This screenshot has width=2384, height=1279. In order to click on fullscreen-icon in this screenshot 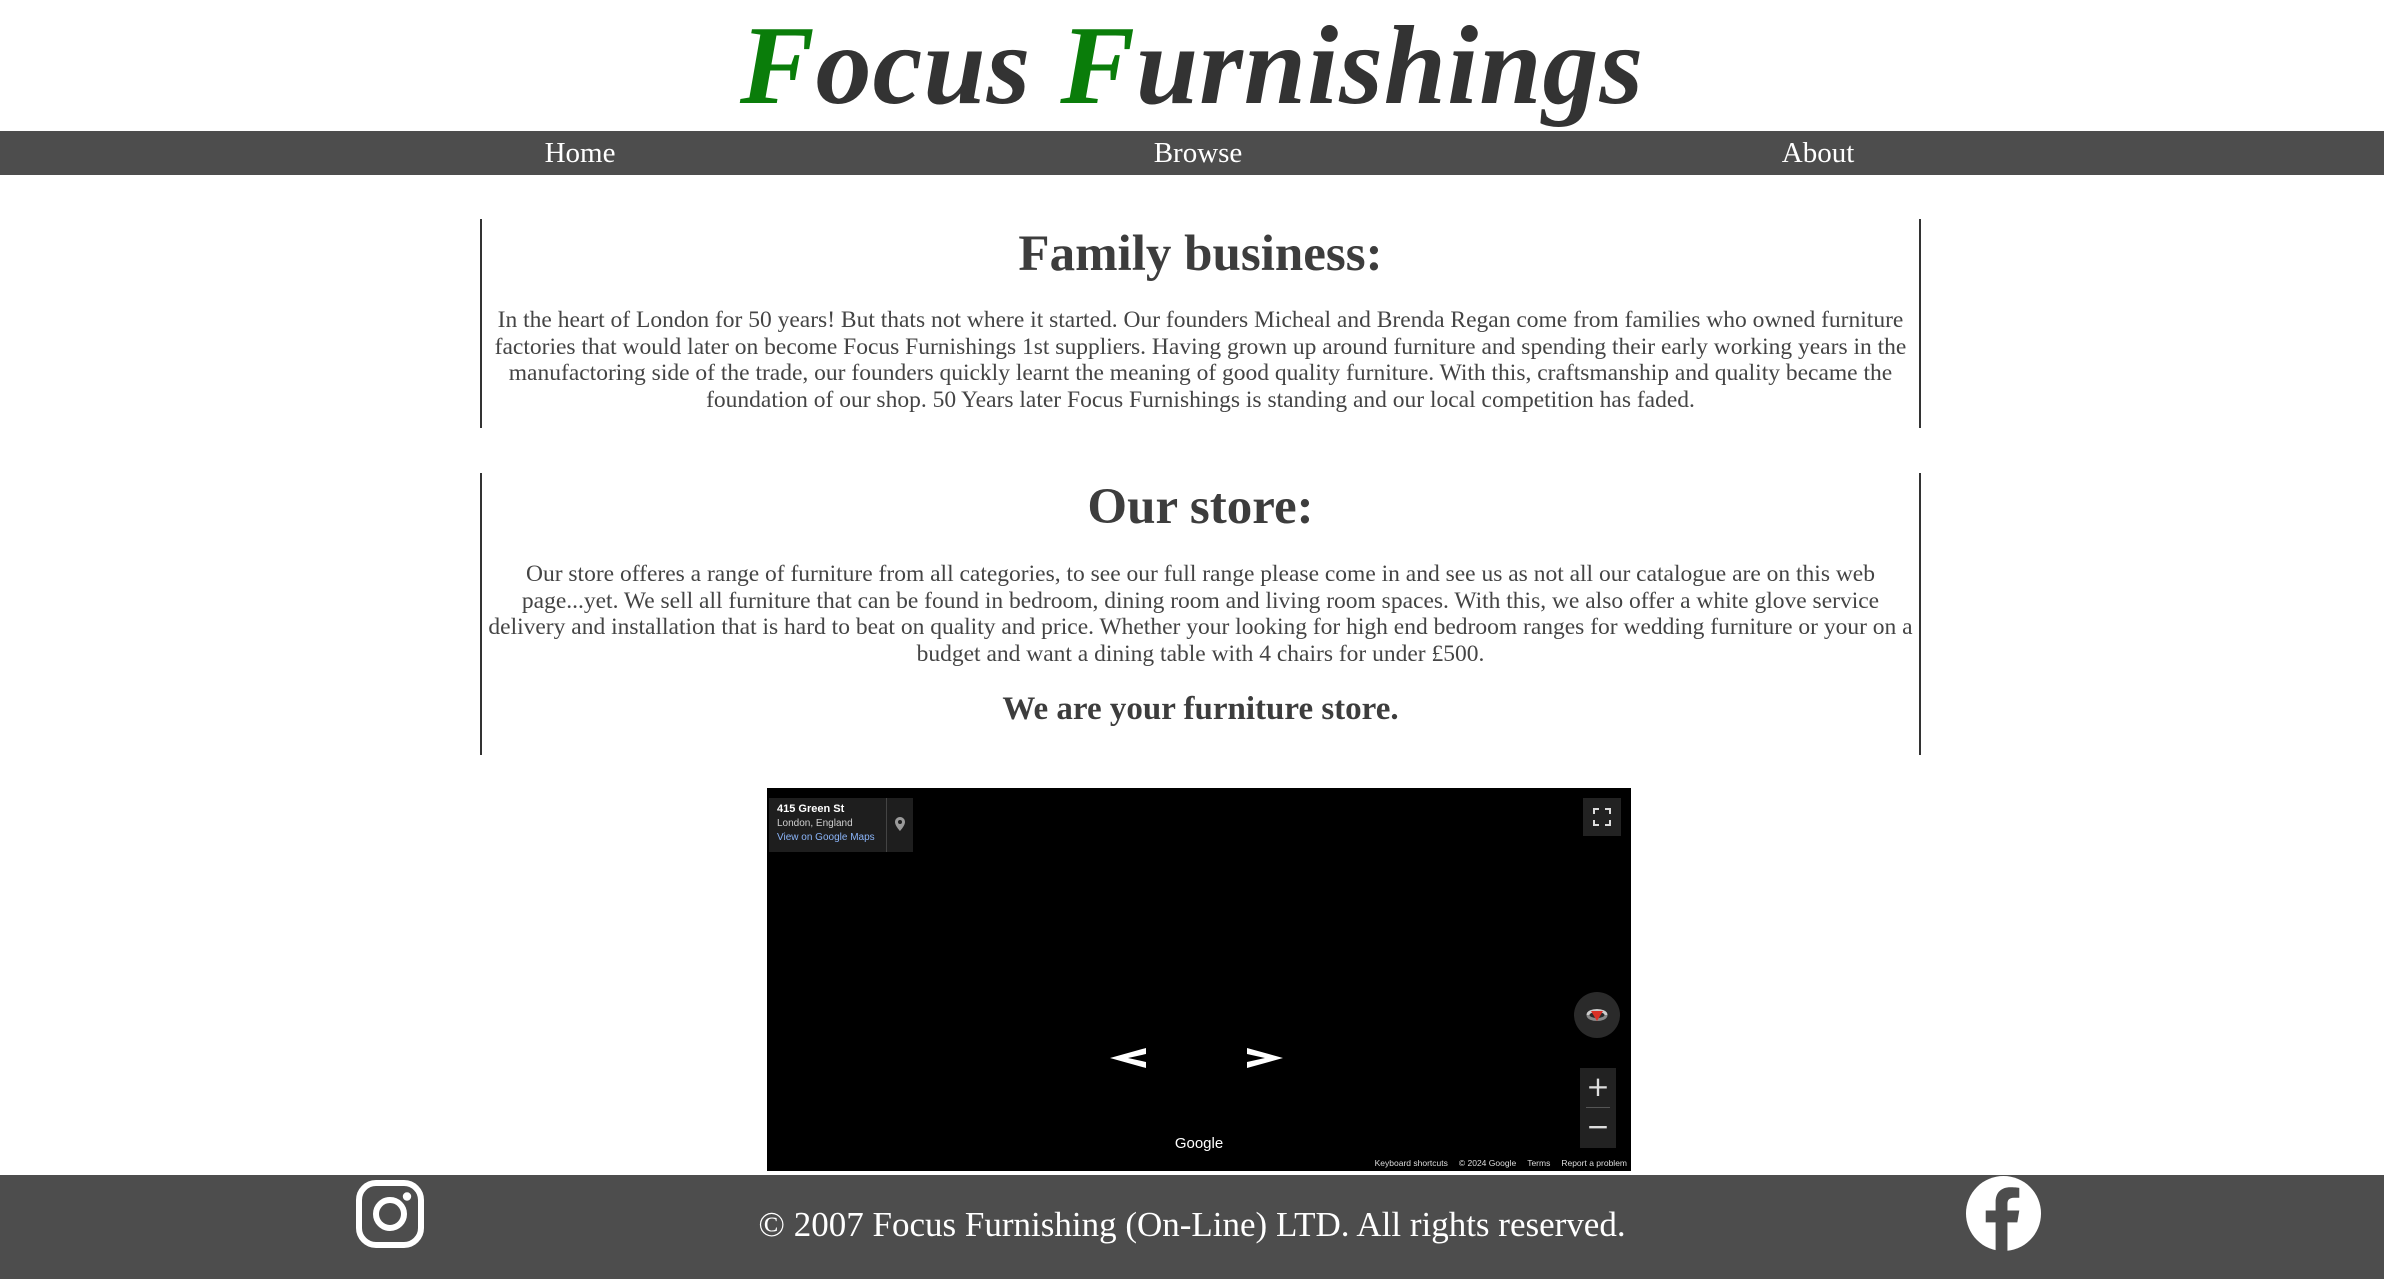, I will do `click(1602, 817)`.